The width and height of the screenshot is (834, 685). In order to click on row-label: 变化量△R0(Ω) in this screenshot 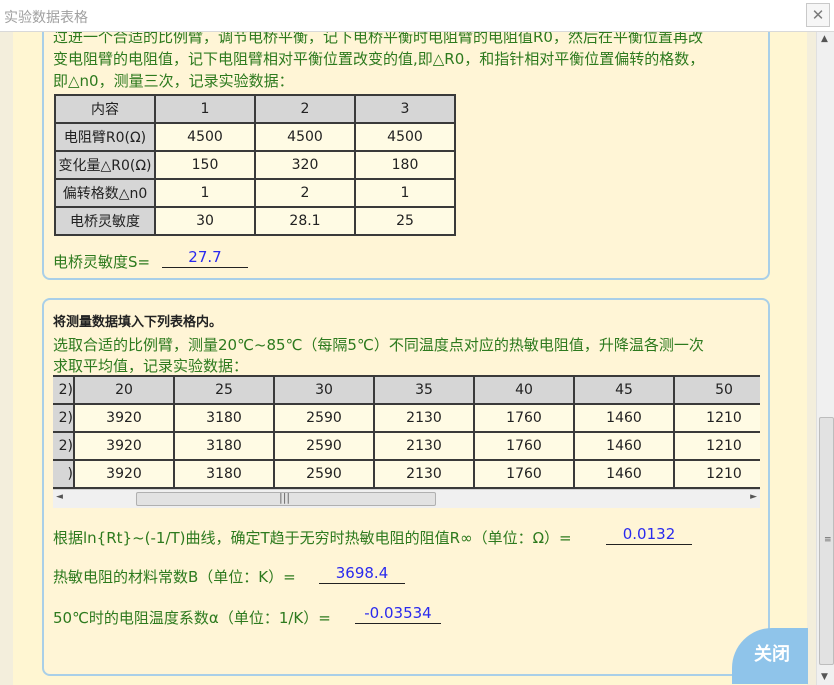, I will do `click(105, 165)`.